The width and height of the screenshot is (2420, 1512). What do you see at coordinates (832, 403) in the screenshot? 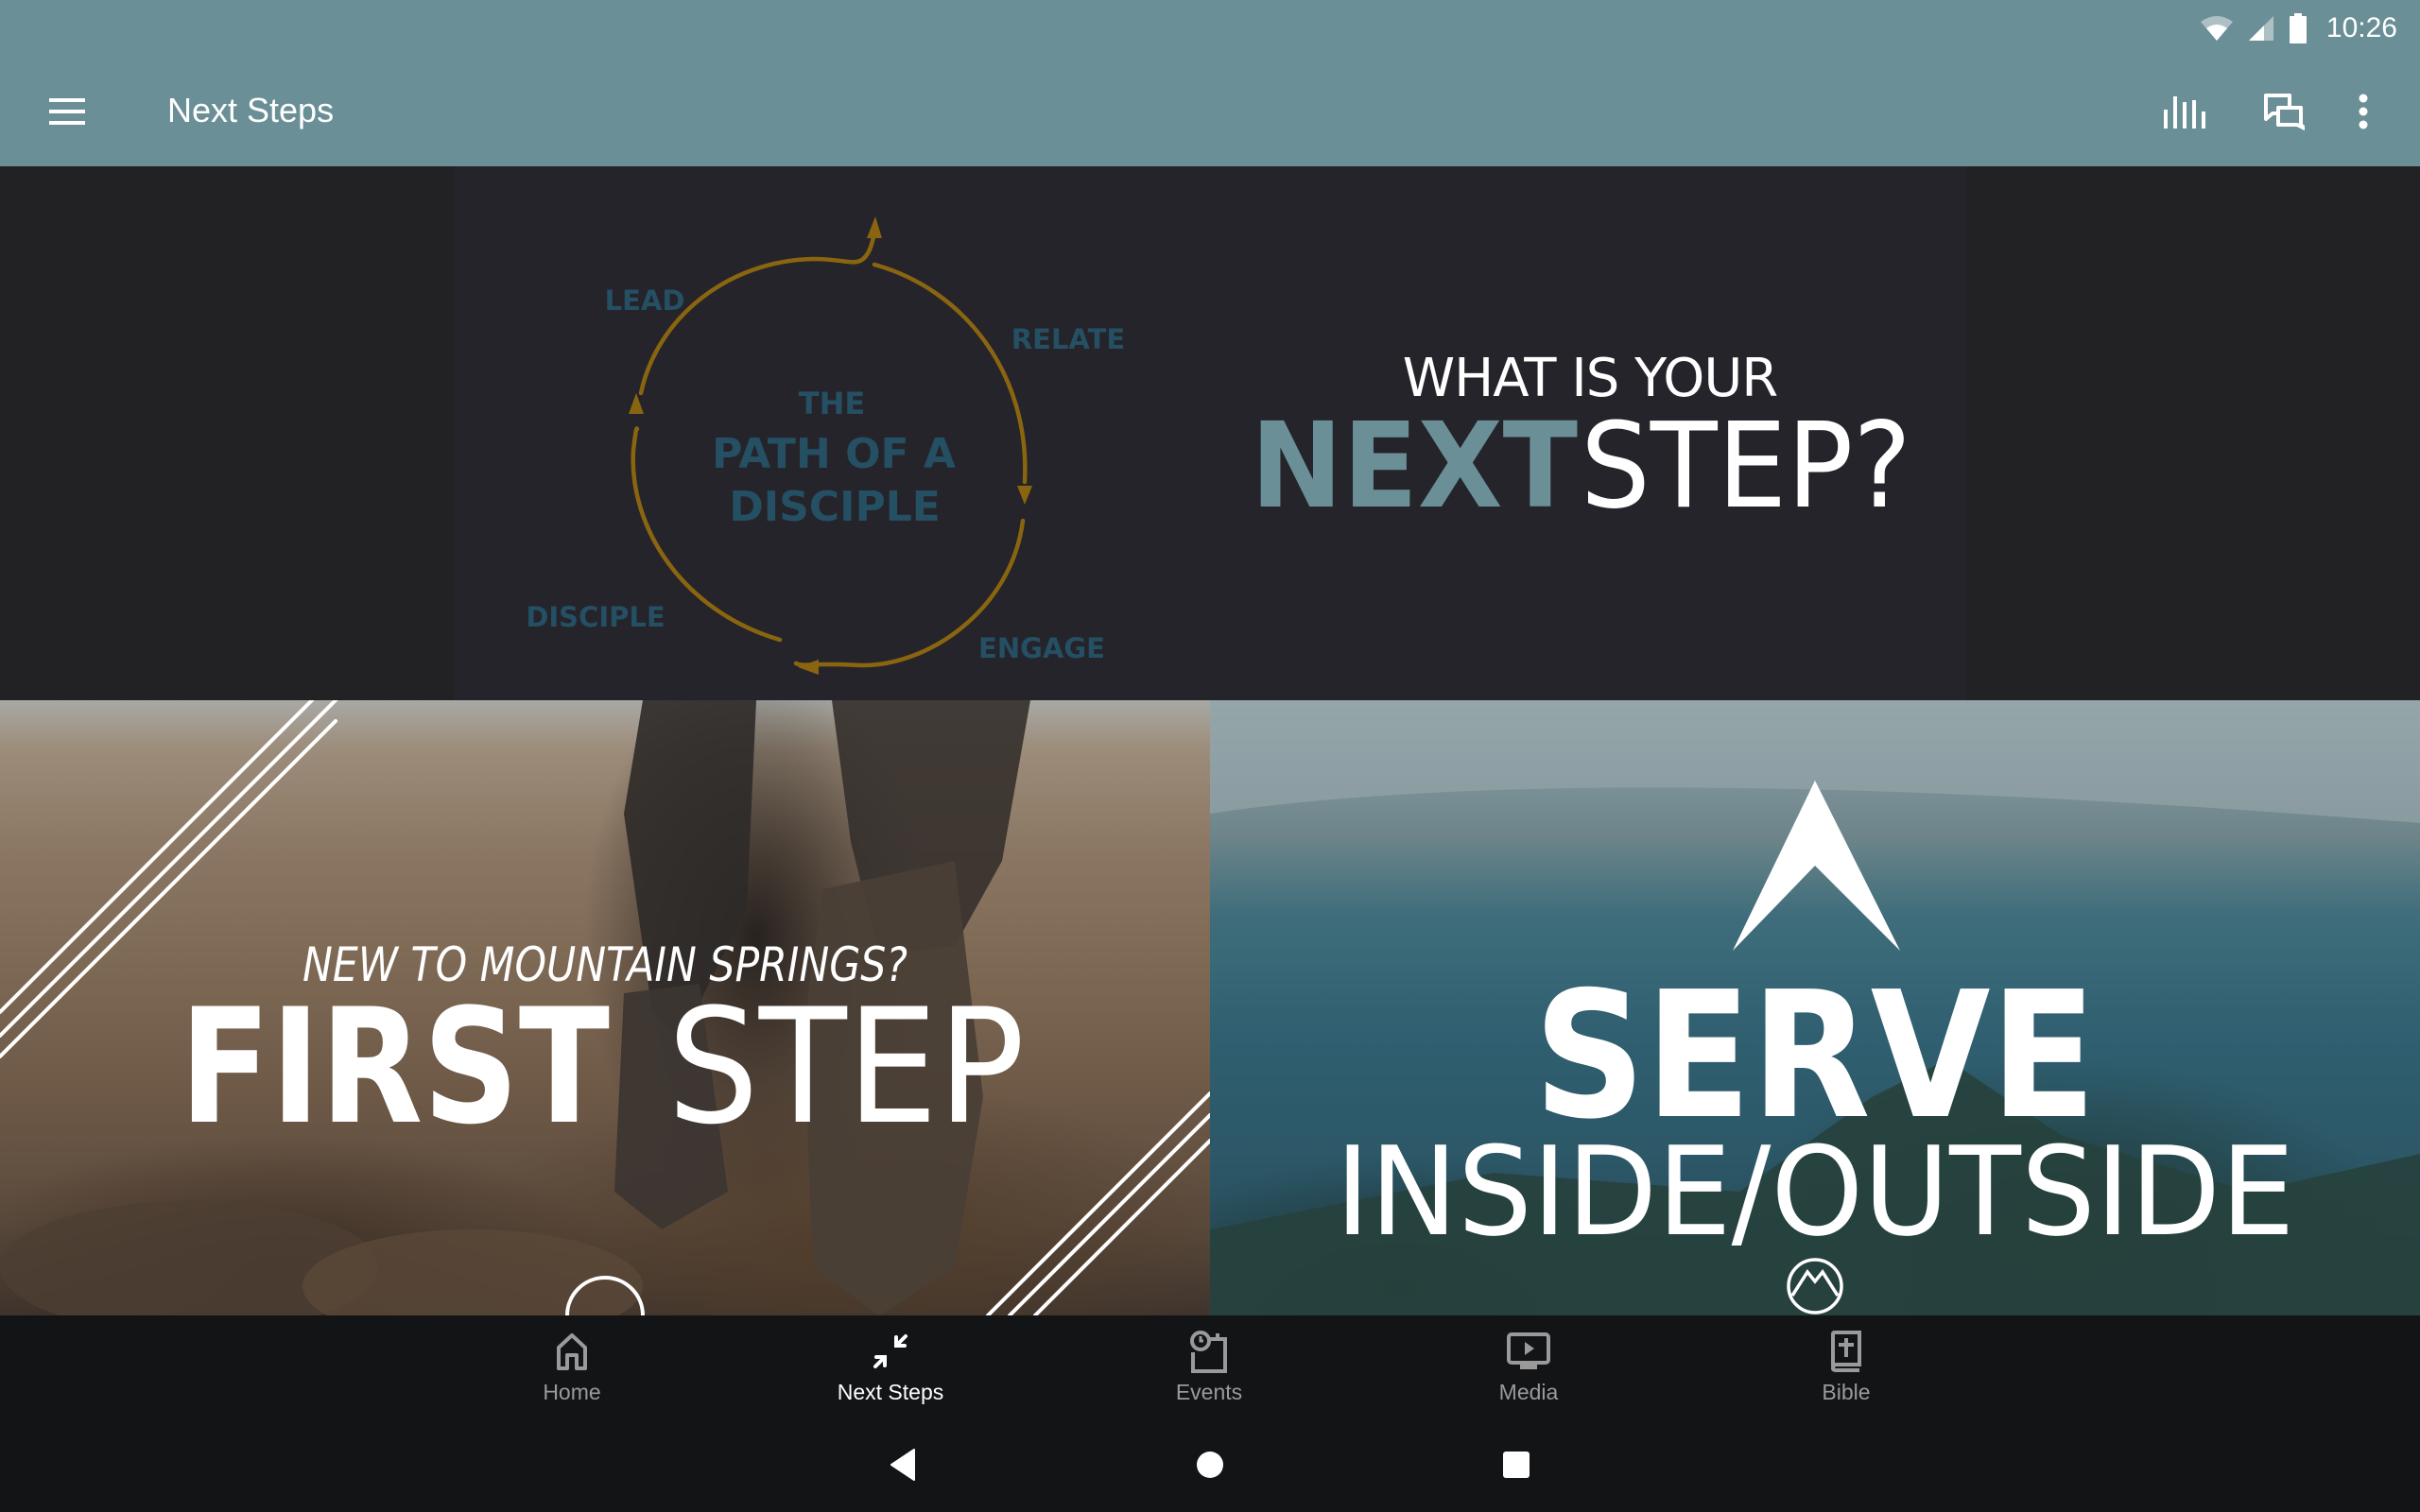
I see `diagram-center-line1: THE` at bounding box center [832, 403].